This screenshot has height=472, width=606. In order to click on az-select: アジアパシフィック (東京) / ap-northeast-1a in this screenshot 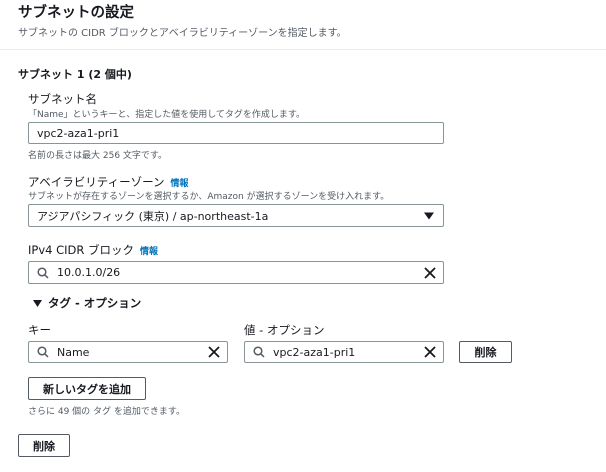, I will do `click(236, 215)`.